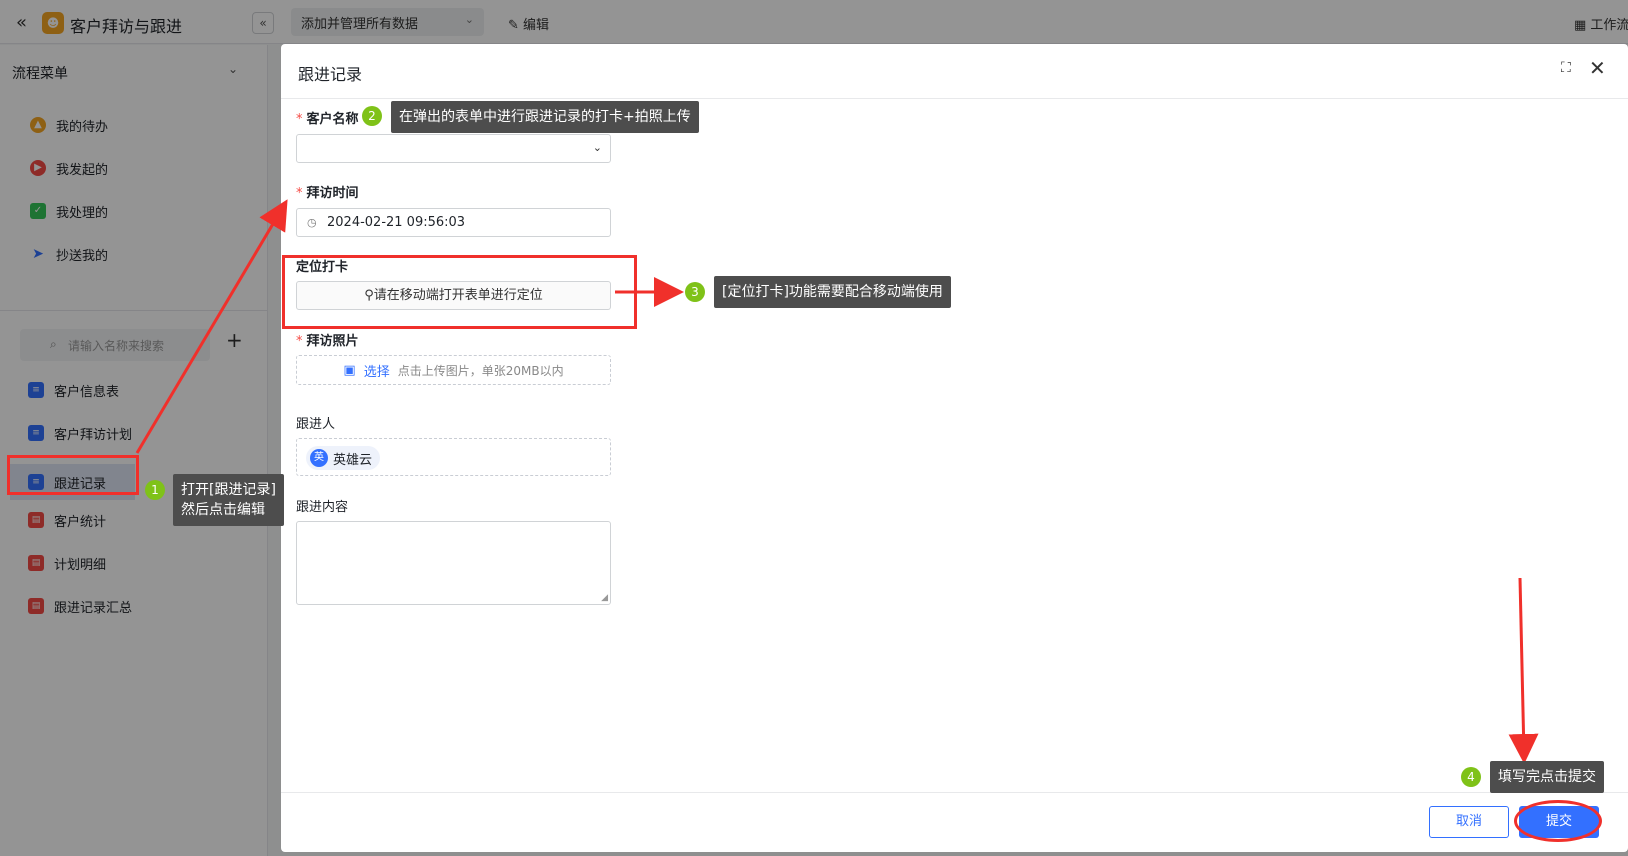 The width and height of the screenshot is (1628, 856). What do you see at coordinates (327, 341) in the screenshot?
I see `visit-photo-label: * 拜访照片` at bounding box center [327, 341].